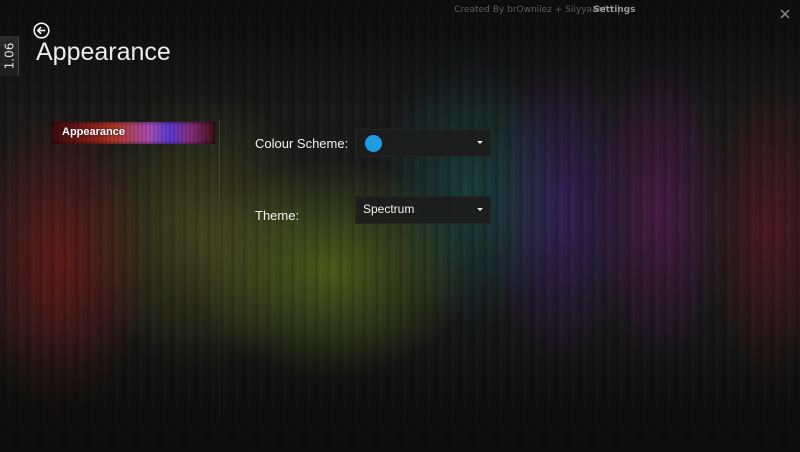 The image size is (800, 452). I want to click on back-button, so click(41, 30).